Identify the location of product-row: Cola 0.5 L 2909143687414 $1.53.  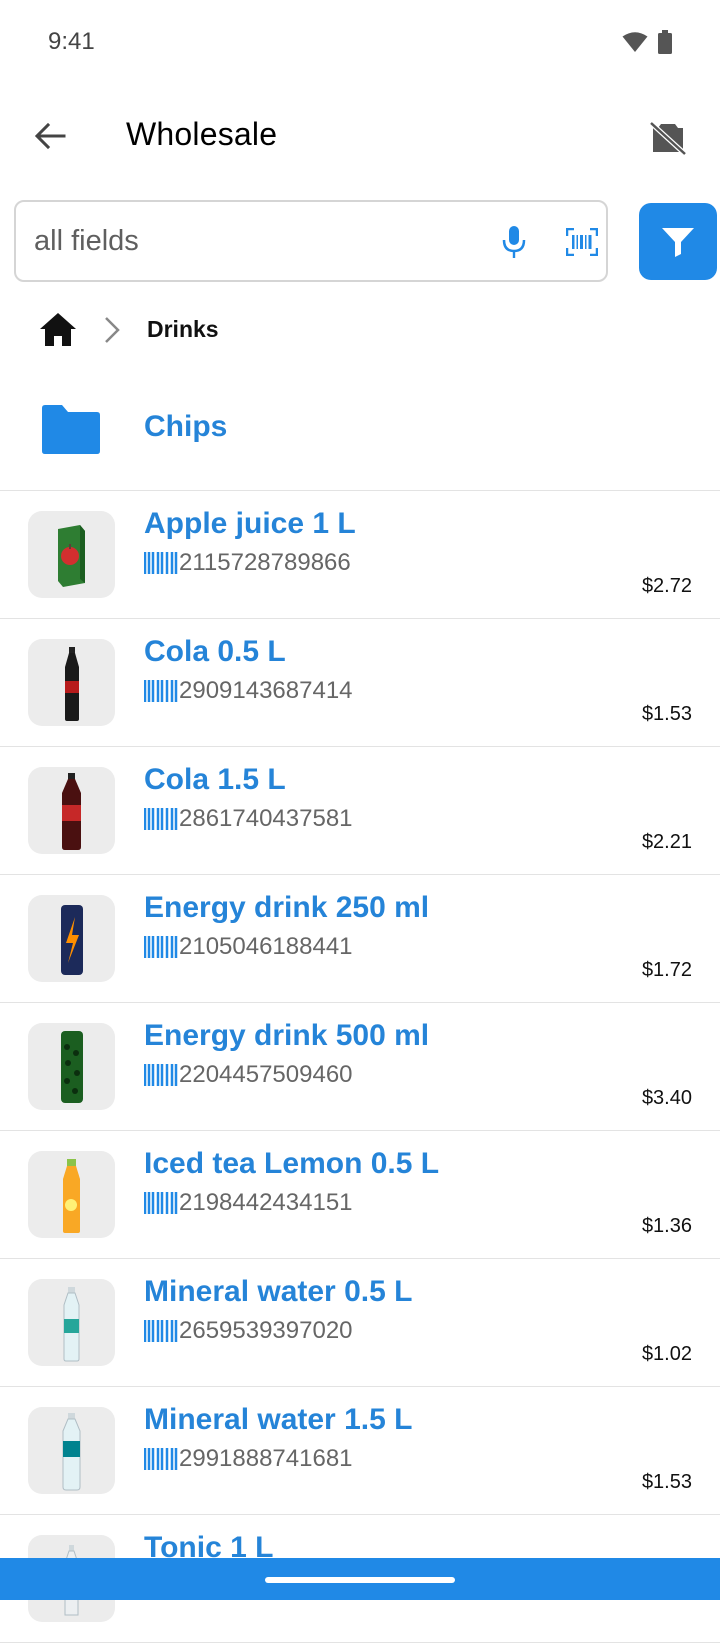
(360, 683).